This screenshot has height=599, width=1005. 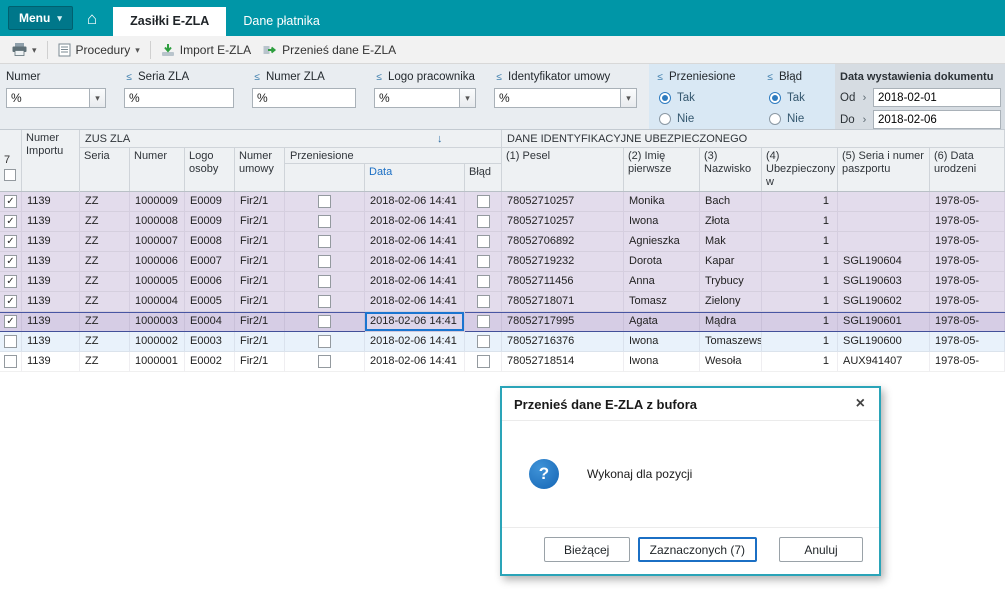 What do you see at coordinates (563, 222) in the screenshot?
I see `cell-pesel: 78052710257` at bounding box center [563, 222].